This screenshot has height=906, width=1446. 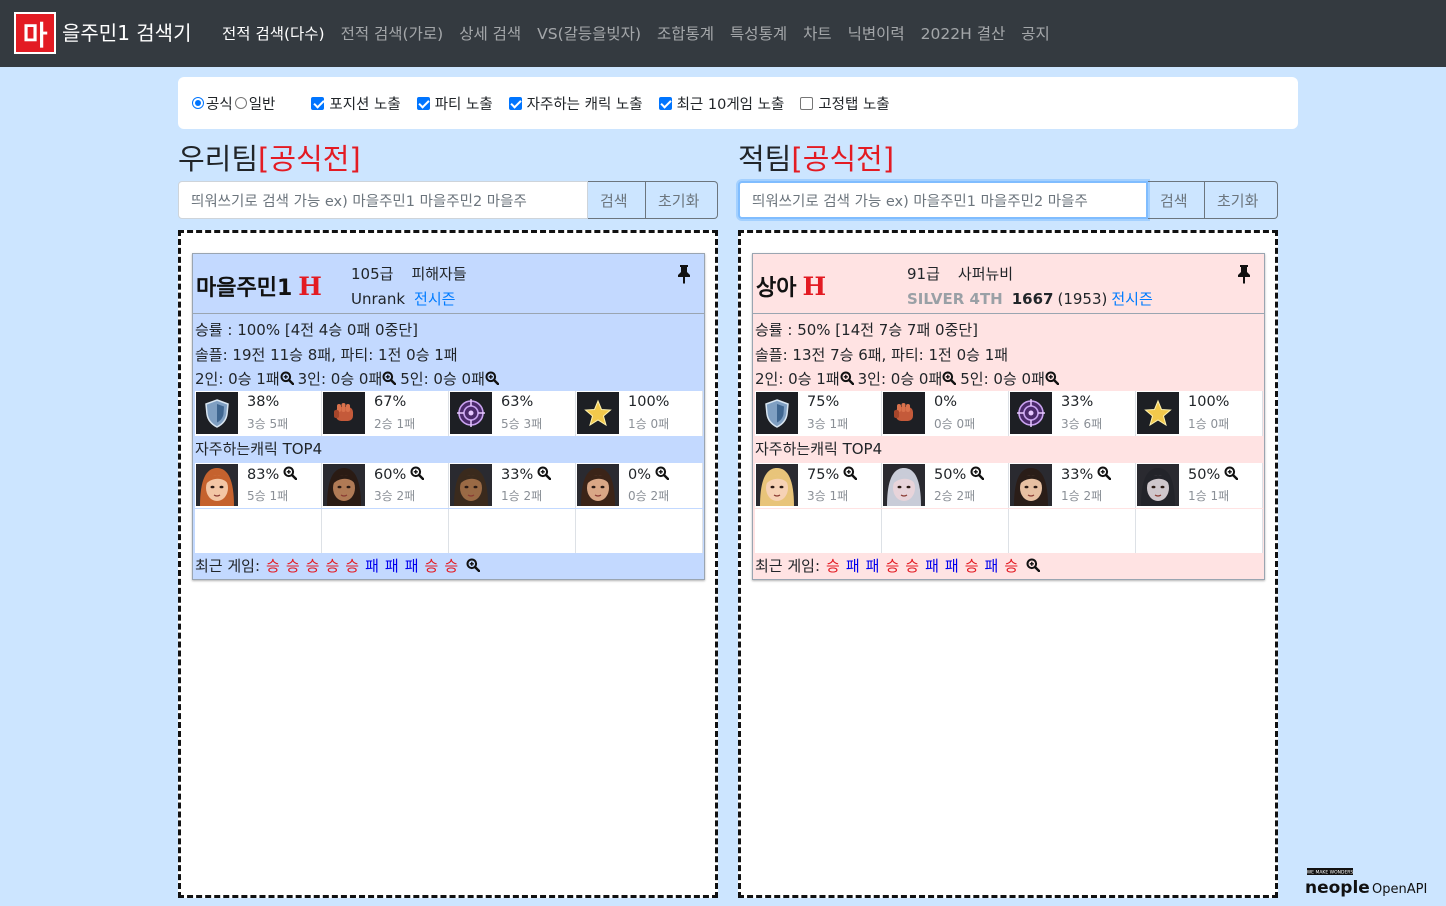 What do you see at coordinates (268, 424) in the screenshot?
I see `position-record: 3승 5패` at bounding box center [268, 424].